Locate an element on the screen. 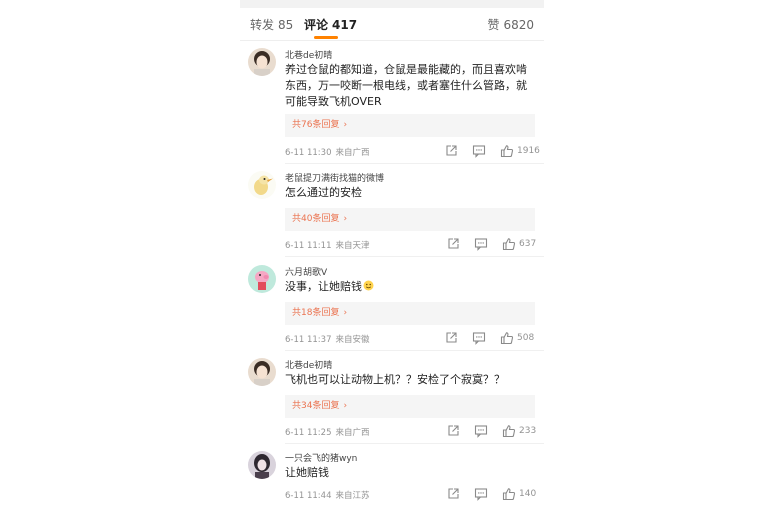 This screenshot has height=508, width=765. comment-meta: 6-11 11:30 来自广西 is located at coordinates (327, 152).